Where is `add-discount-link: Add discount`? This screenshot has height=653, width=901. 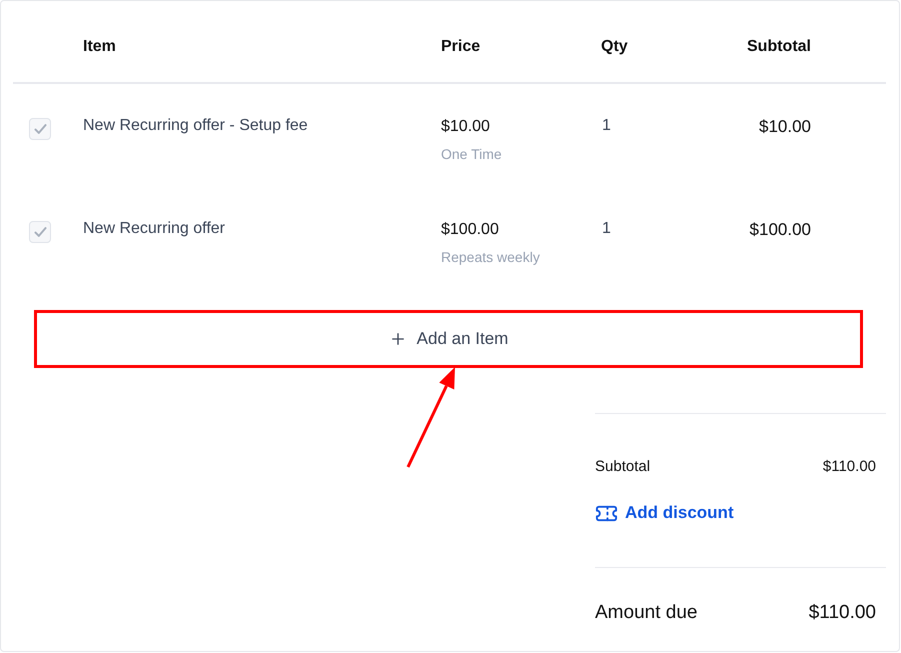
add-discount-link: Add discount is located at coordinates (664, 513).